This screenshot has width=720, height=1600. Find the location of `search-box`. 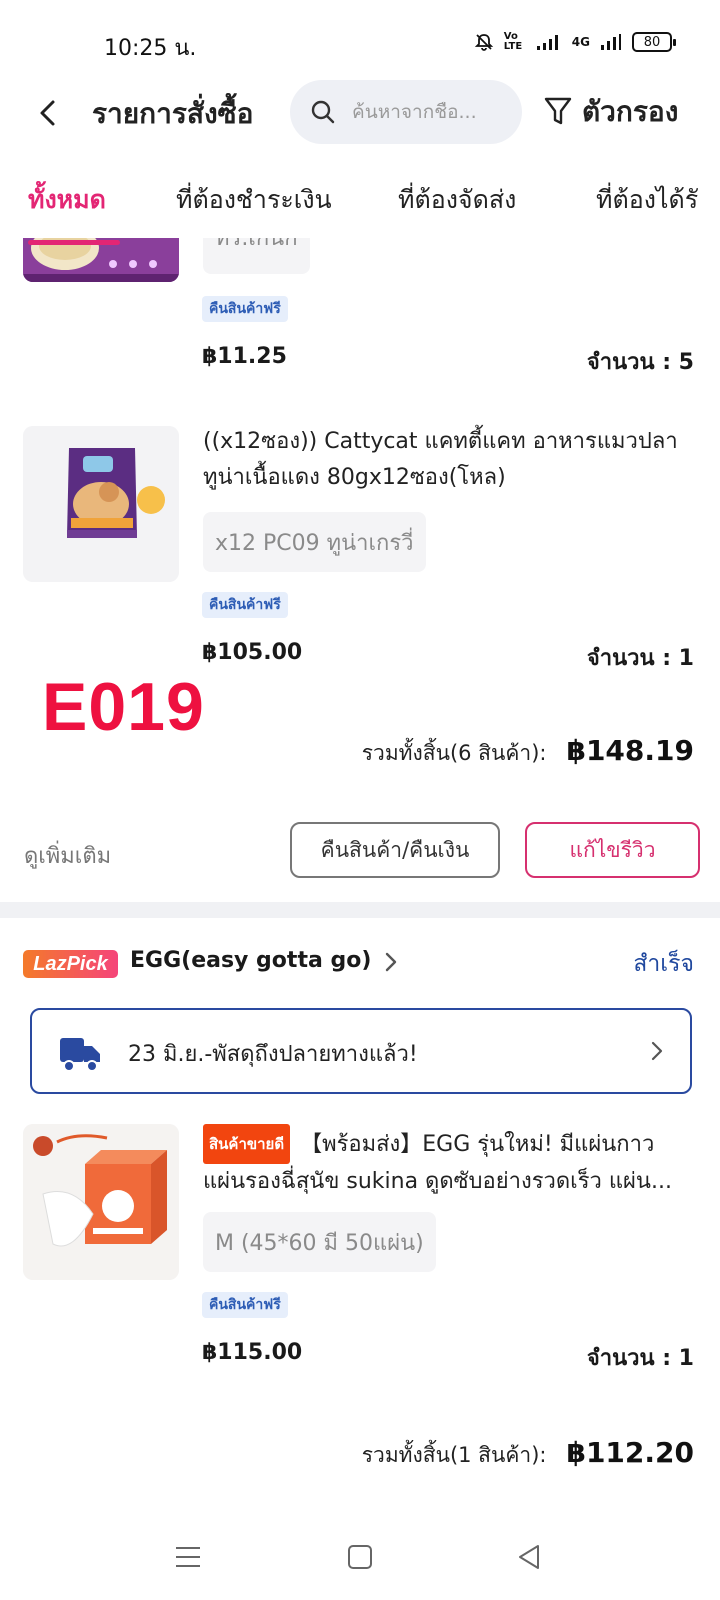

search-box is located at coordinates (406, 112).